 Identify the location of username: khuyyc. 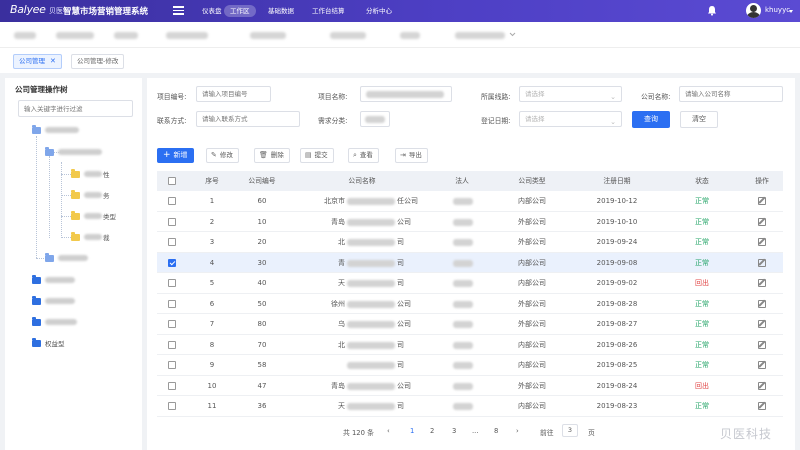
(777, 10).